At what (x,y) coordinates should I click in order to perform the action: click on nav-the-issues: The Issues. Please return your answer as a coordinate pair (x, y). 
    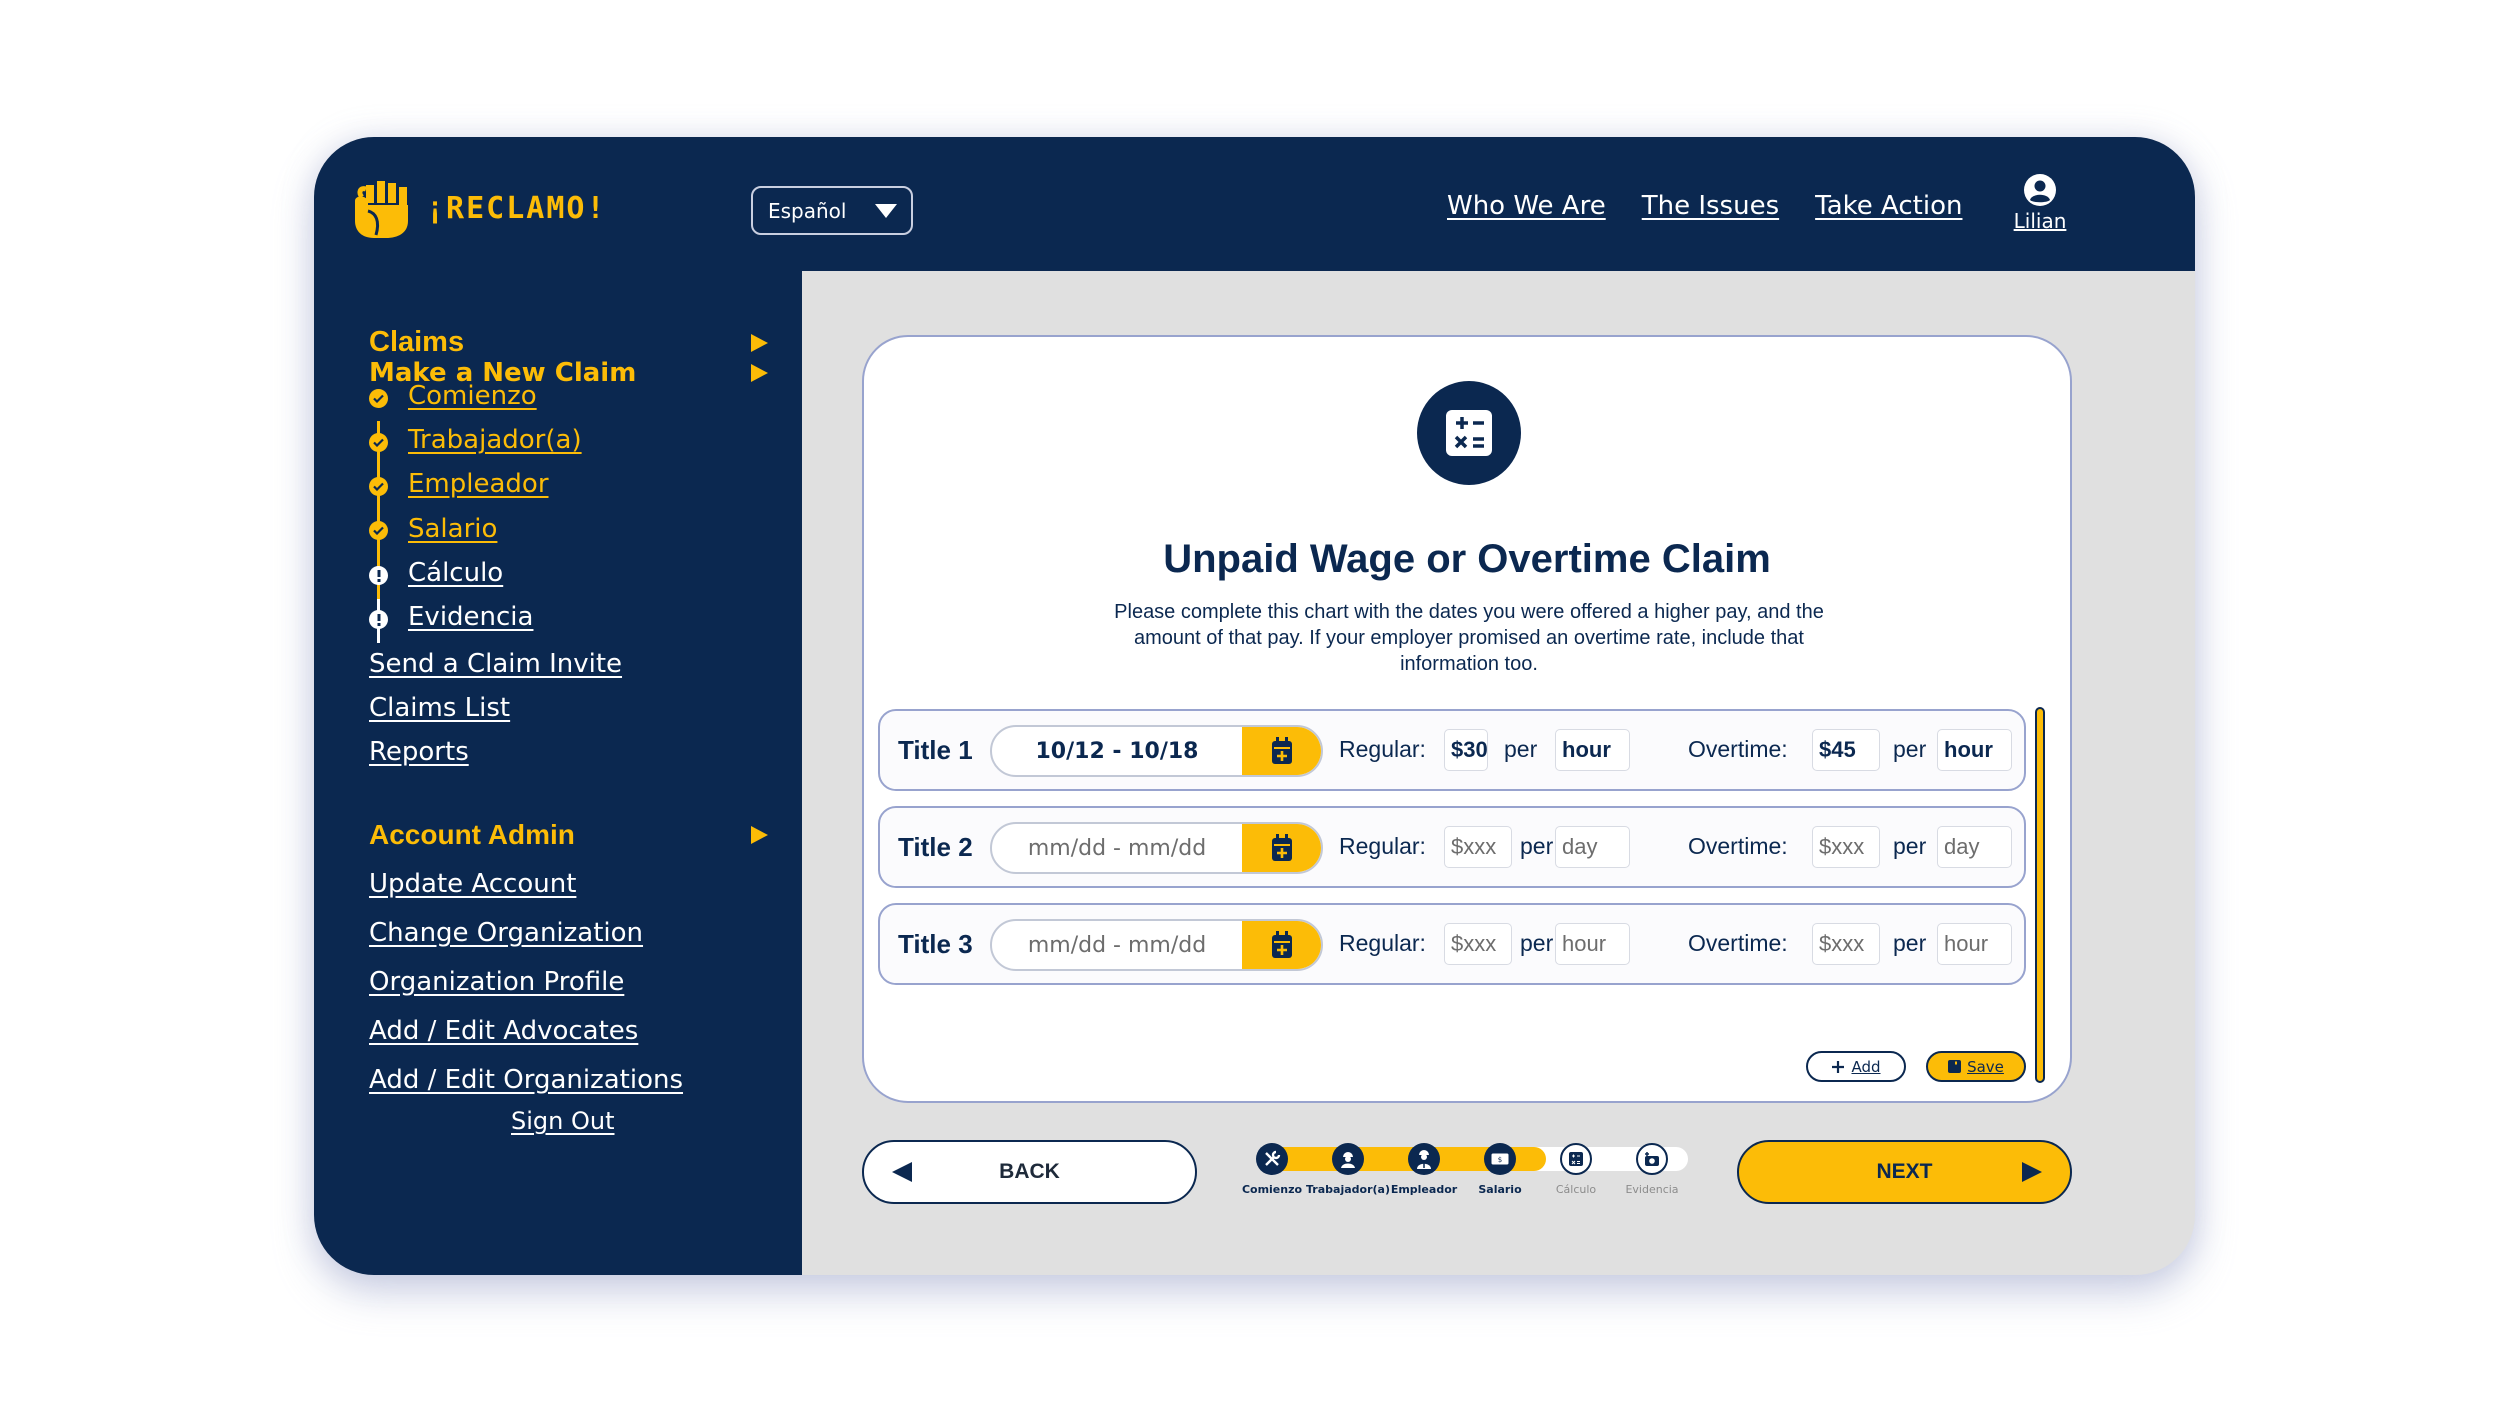
    Looking at the image, I should click on (1710, 206).